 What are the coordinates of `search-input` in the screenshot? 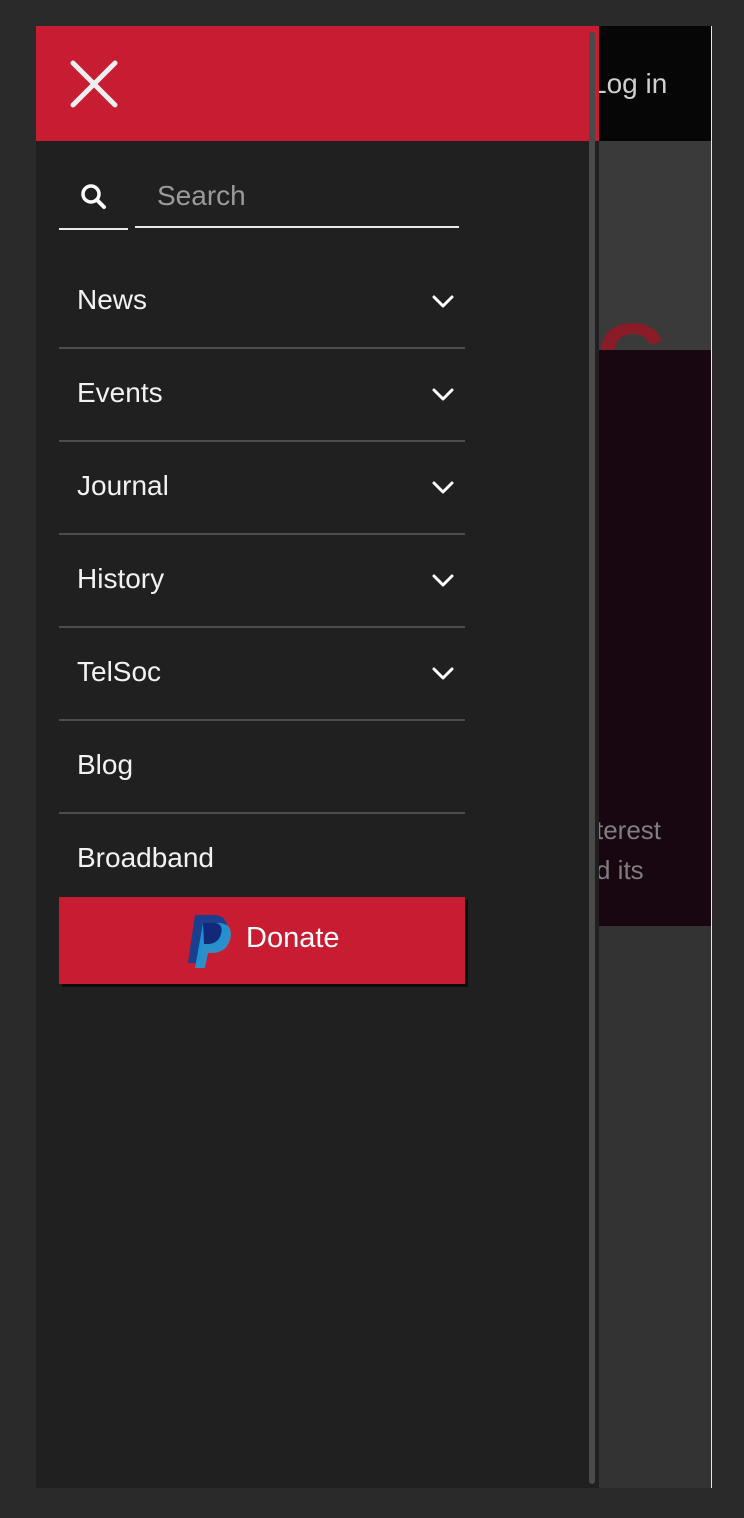 It's located at (297, 199).